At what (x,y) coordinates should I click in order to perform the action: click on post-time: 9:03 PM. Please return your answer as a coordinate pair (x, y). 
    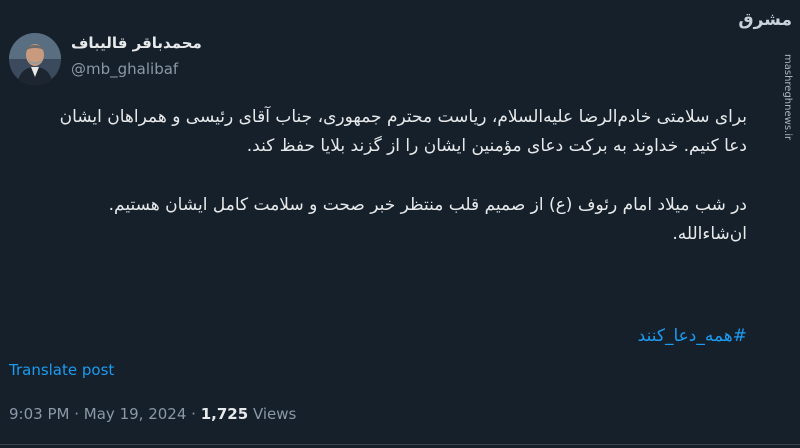
    Looking at the image, I should click on (39, 414).